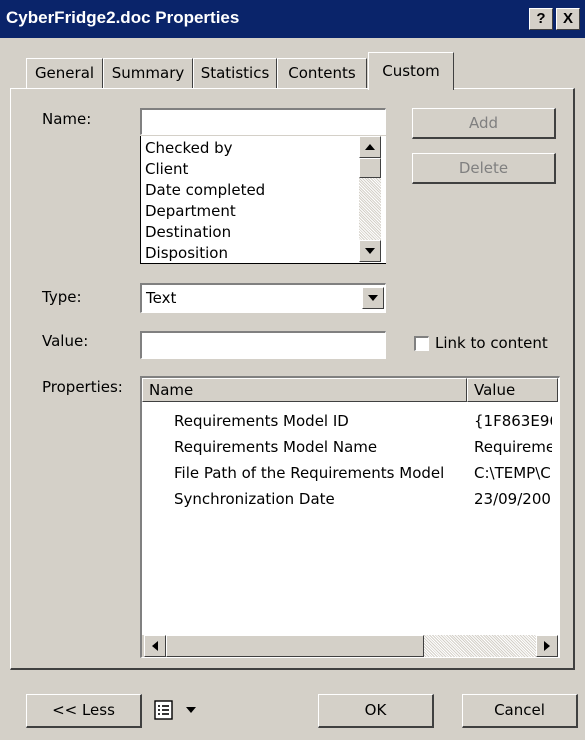 The image size is (585, 740). What do you see at coordinates (84, 711) in the screenshot?
I see `less-button: << Less` at bounding box center [84, 711].